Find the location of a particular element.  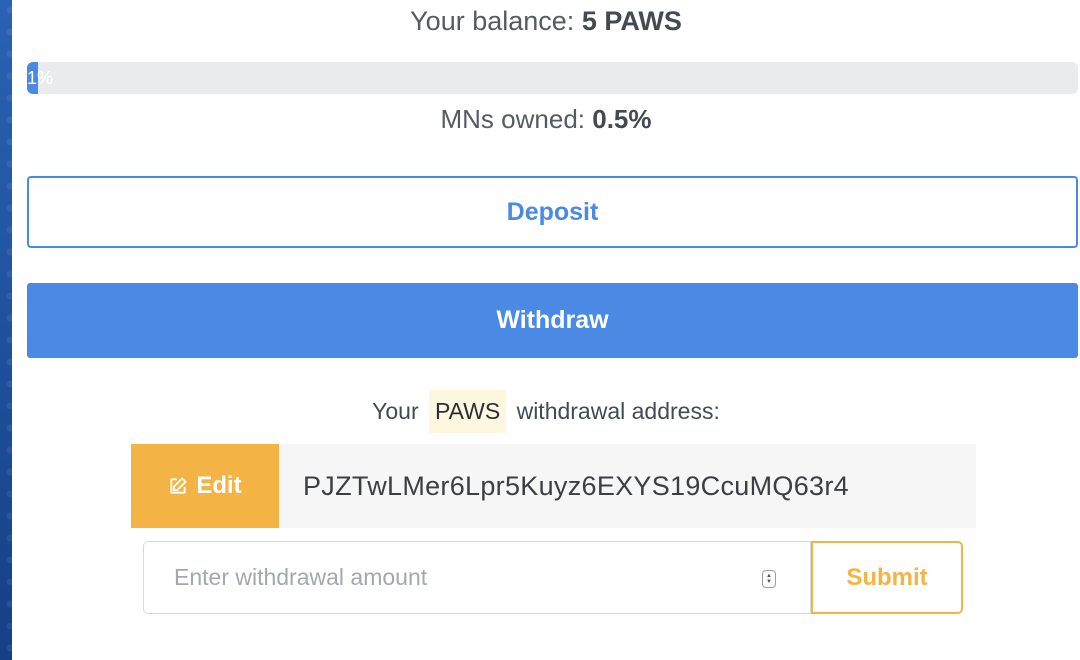

spinner-down: ▼ is located at coordinates (769, 582).